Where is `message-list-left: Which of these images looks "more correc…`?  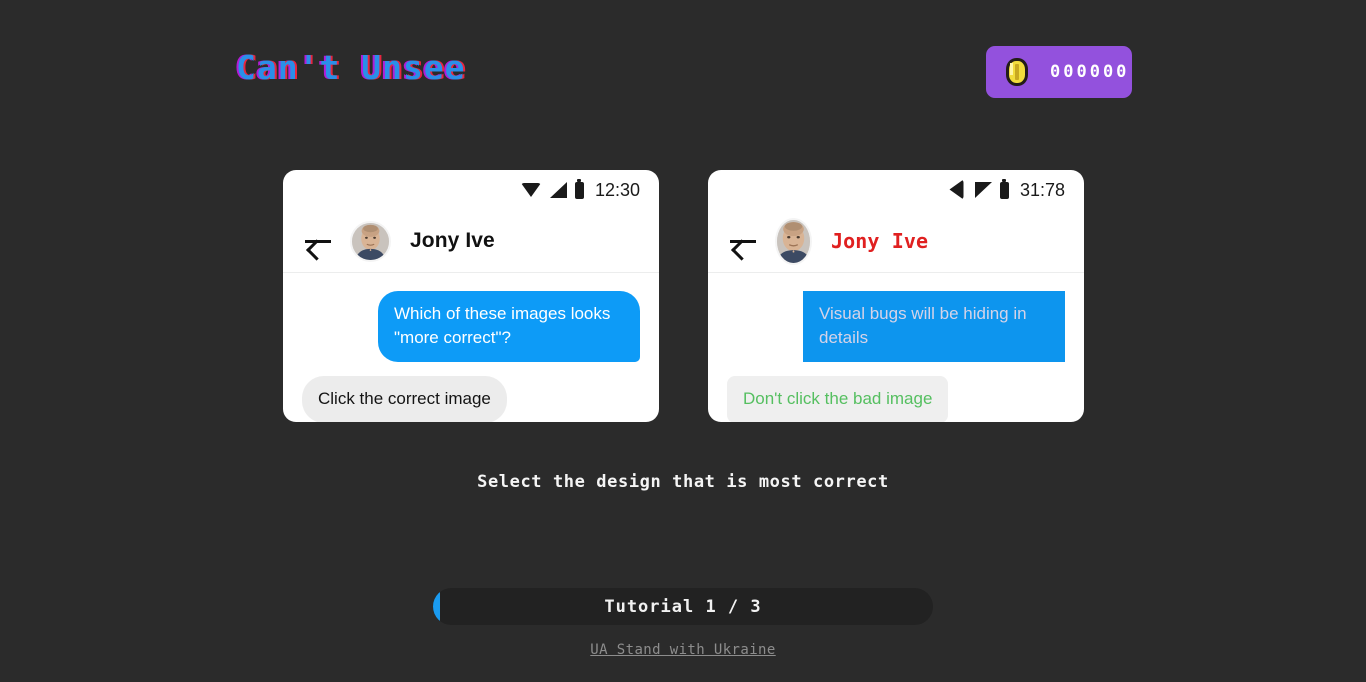 message-list-left: Which of these images looks "more correc… is located at coordinates (471, 347).